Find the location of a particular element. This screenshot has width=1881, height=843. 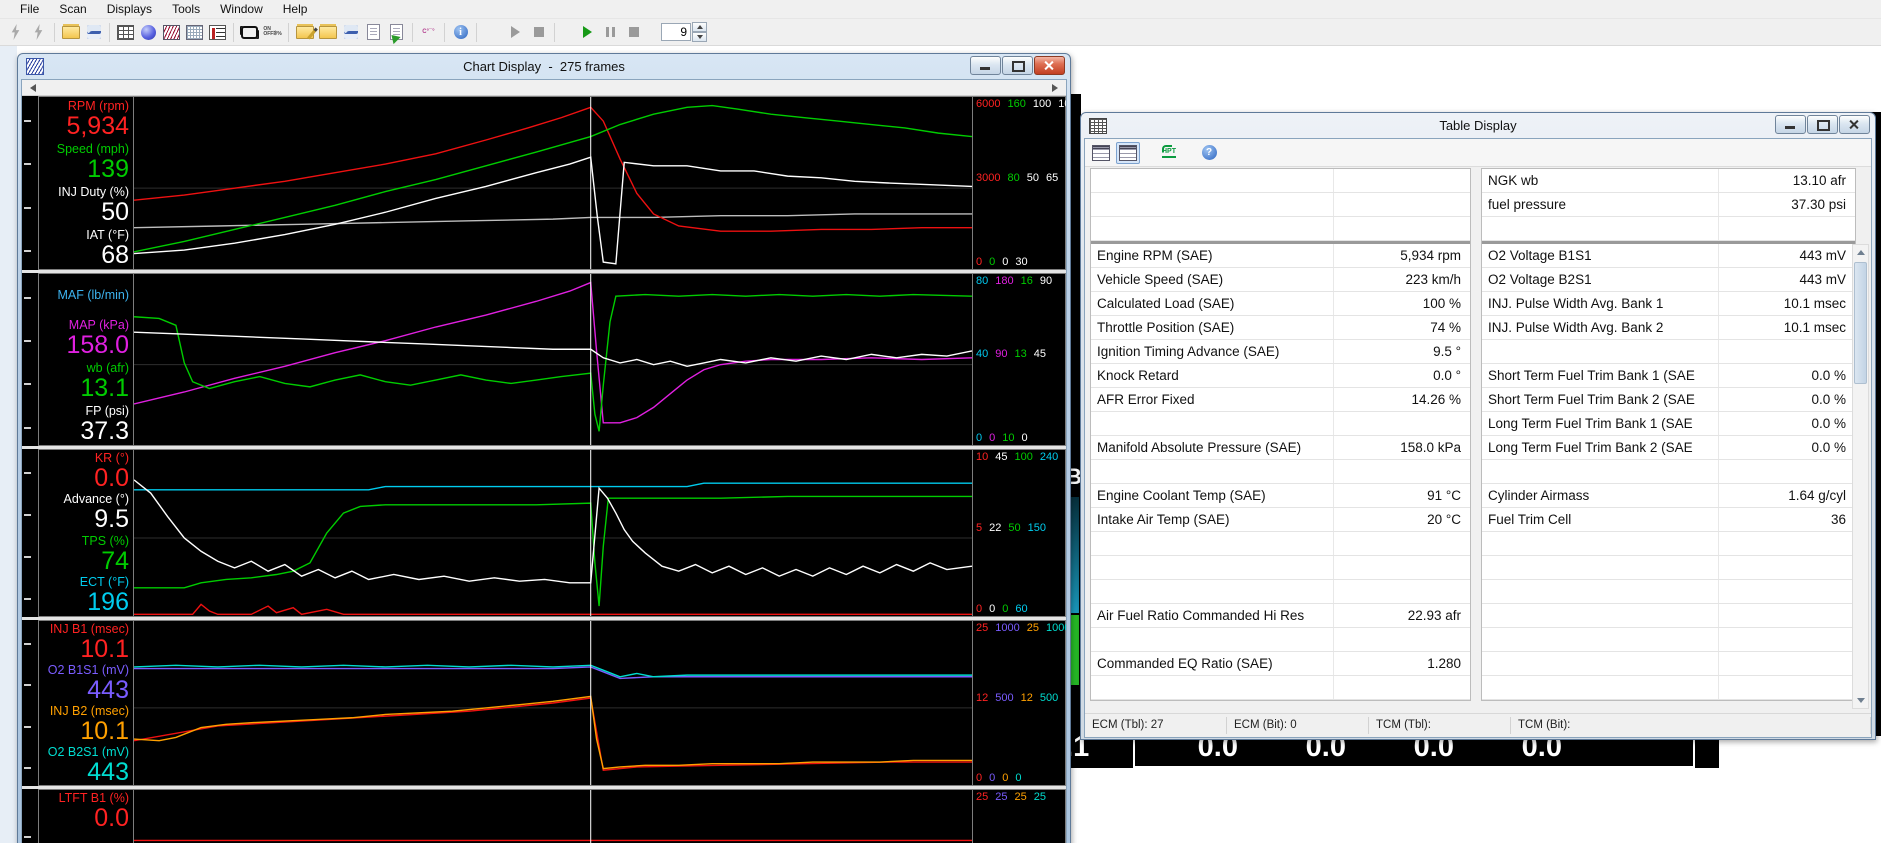

table-view-selected-icon is located at coordinates (1128, 152).